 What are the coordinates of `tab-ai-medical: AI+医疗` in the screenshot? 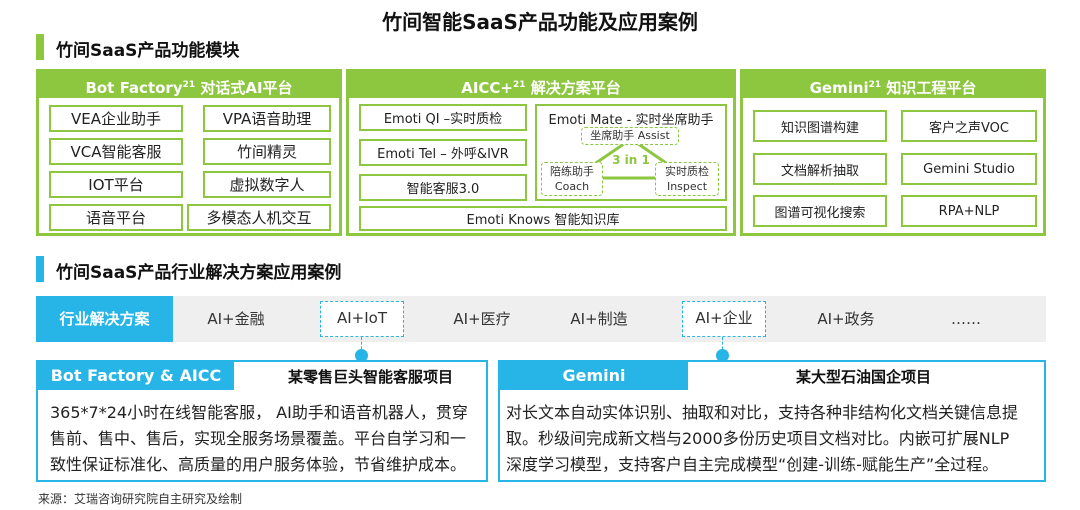 It's located at (482, 319).